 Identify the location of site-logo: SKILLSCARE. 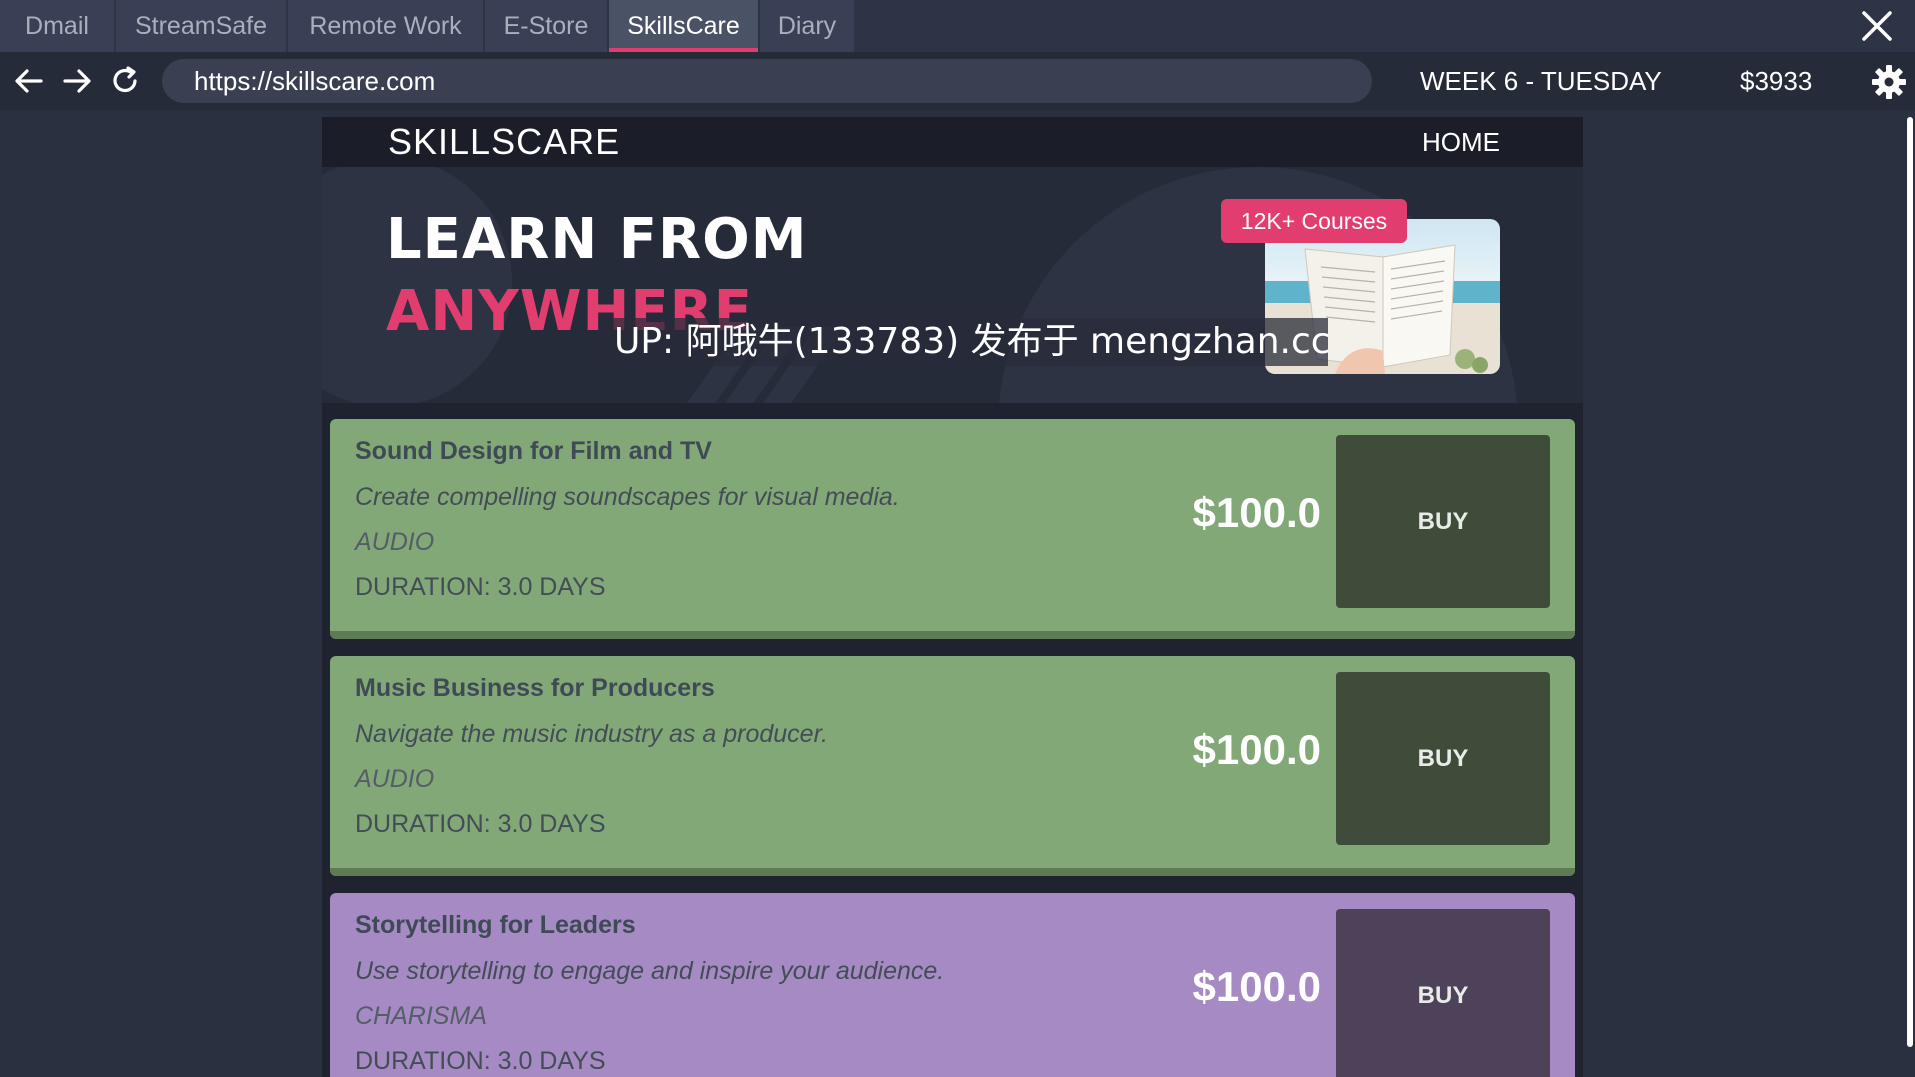
(504, 142).